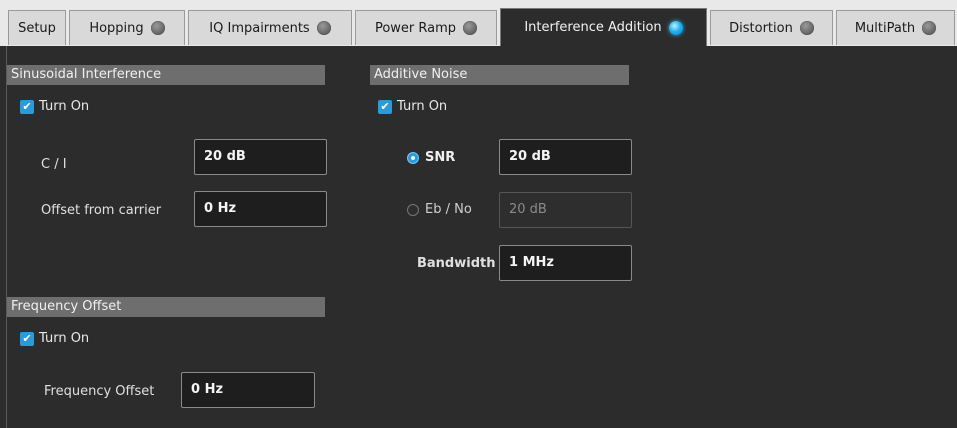 This screenshot has width=957, height=428. Describe the element at coordinates (54, 164) in the screenshot. I see `ci-label: C / I` at that location.